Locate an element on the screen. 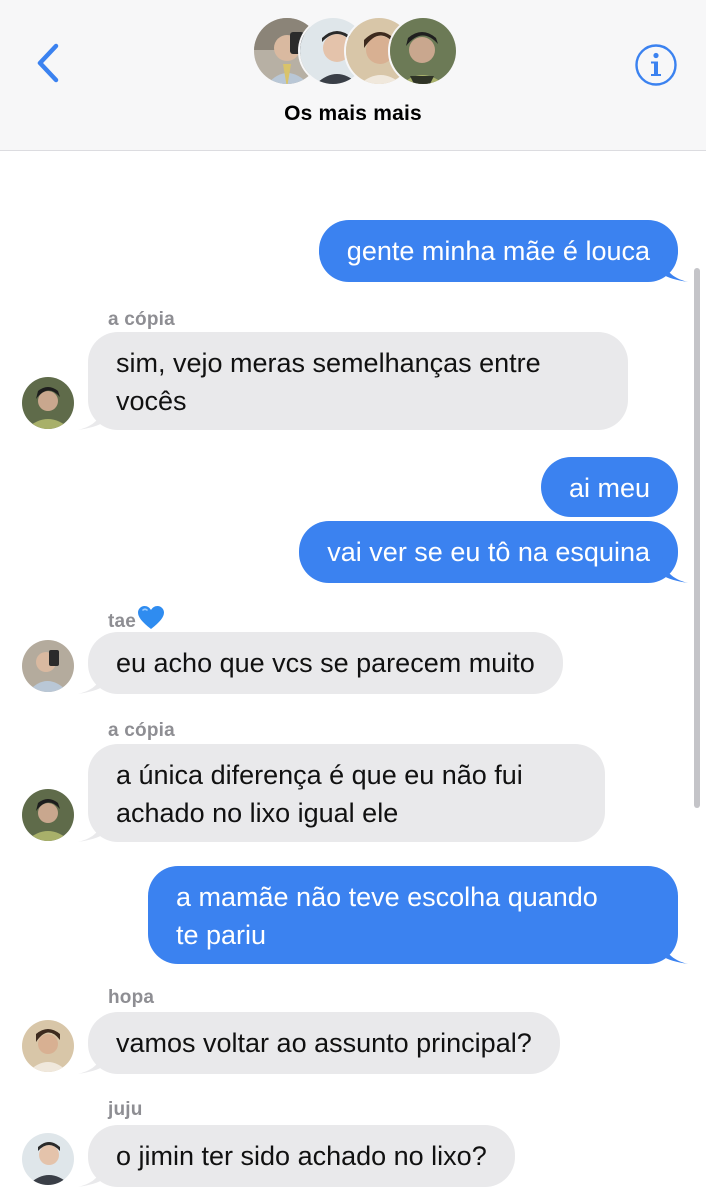 Image resolution: width=706 pixels, height=1200 pixels. message-text: ai meu is located at coordinates (609, 488).